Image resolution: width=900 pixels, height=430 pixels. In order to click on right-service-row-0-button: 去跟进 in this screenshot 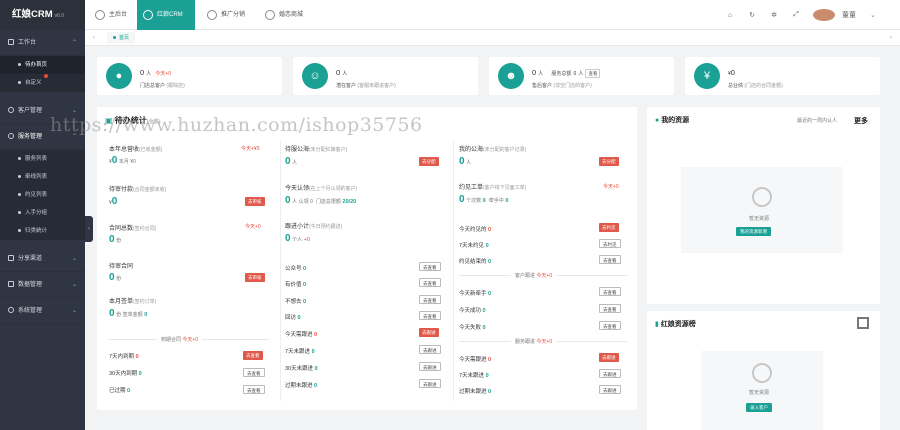, I will do `click(609, 357)`.